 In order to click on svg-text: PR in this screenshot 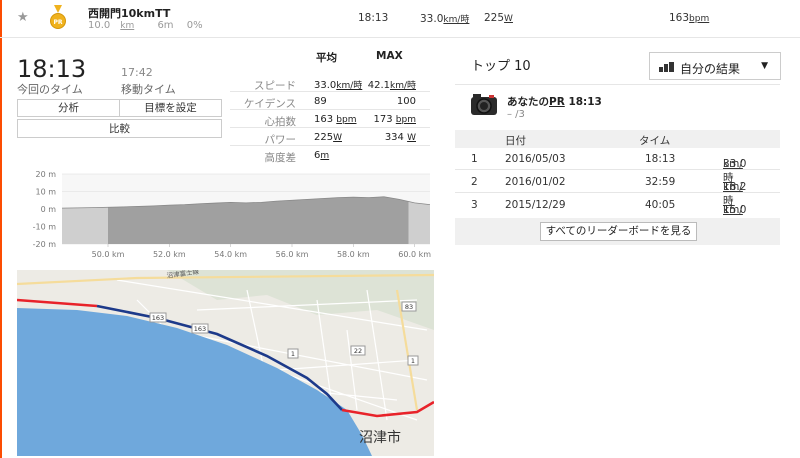, I will do `click(57, 22)`.